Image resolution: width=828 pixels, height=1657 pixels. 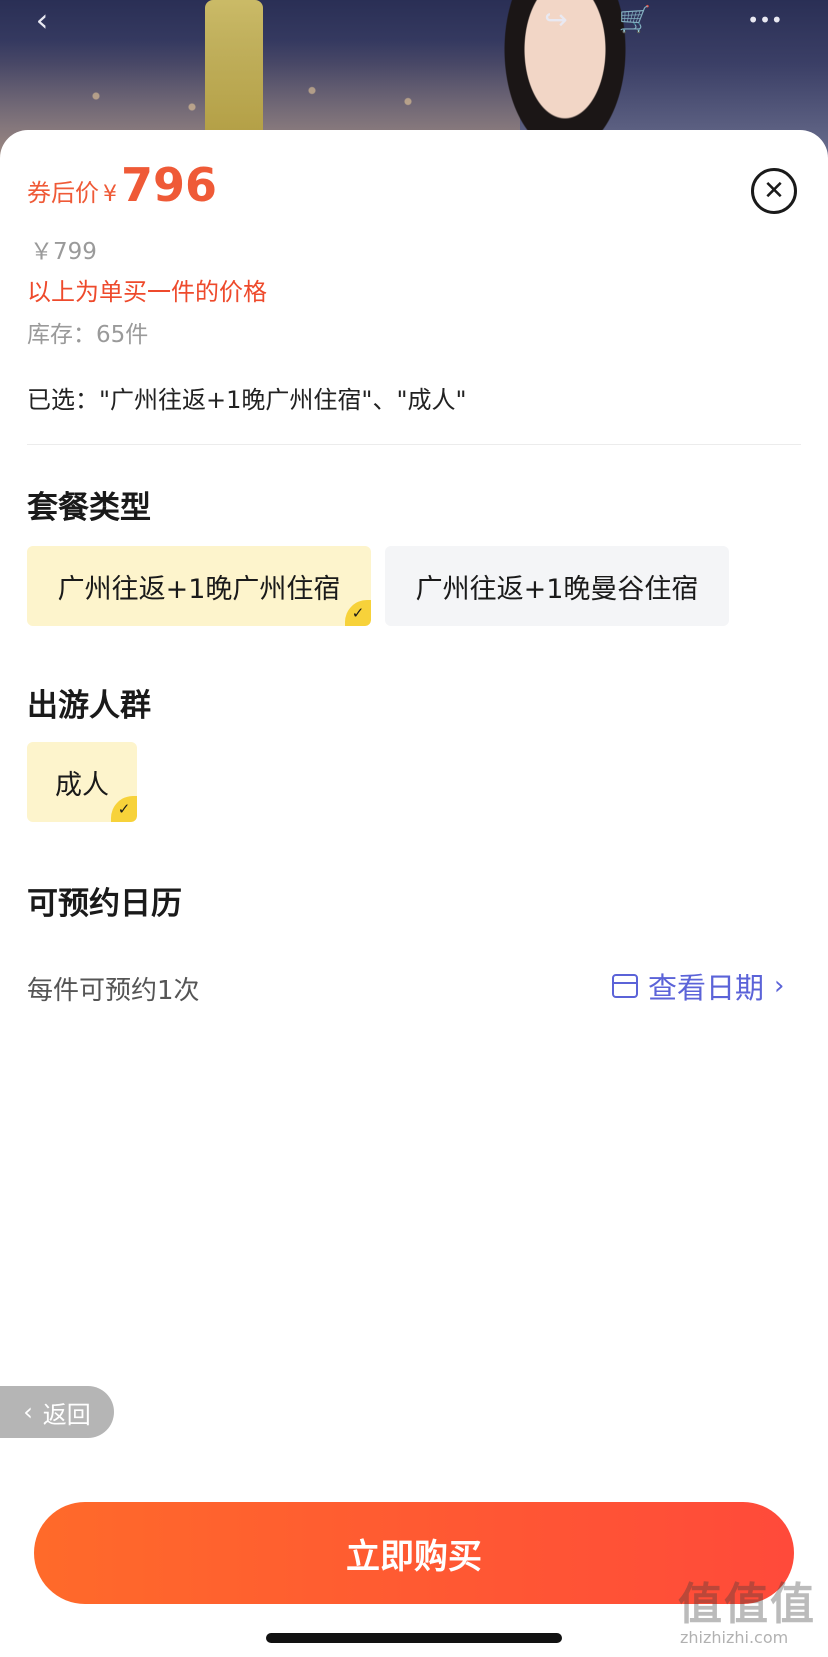 I want to click on original-price: ￥799, so click(x=63, y=252).